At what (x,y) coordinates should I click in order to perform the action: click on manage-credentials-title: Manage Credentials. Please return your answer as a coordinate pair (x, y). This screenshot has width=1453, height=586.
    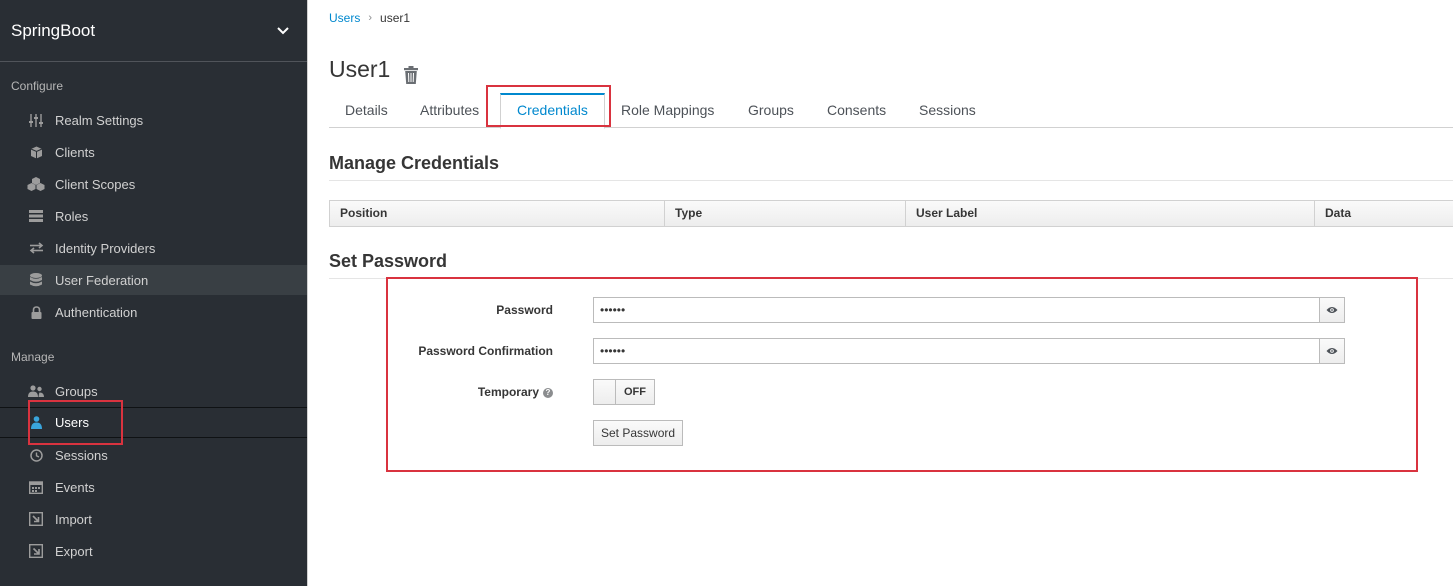
    Looking at the image, I should click on (891, 167).